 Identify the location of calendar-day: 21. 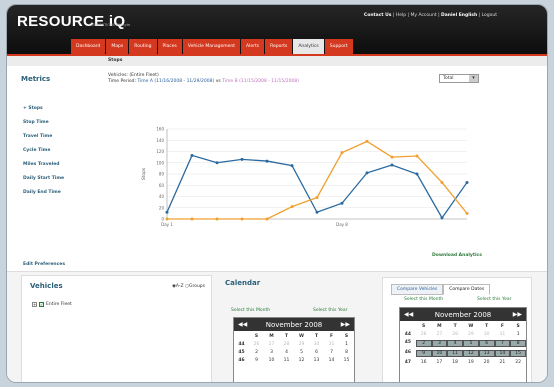
(503, 362).